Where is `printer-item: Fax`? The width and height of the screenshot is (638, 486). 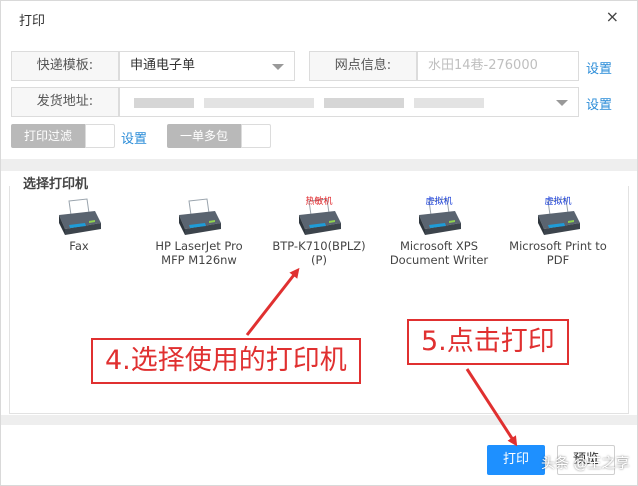
printer-item: Fax is located at coordinates (79, 225).